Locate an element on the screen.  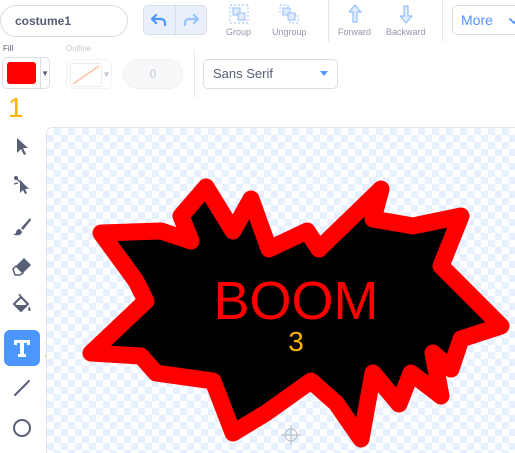
line-icon is located at coordinates (22, 388).